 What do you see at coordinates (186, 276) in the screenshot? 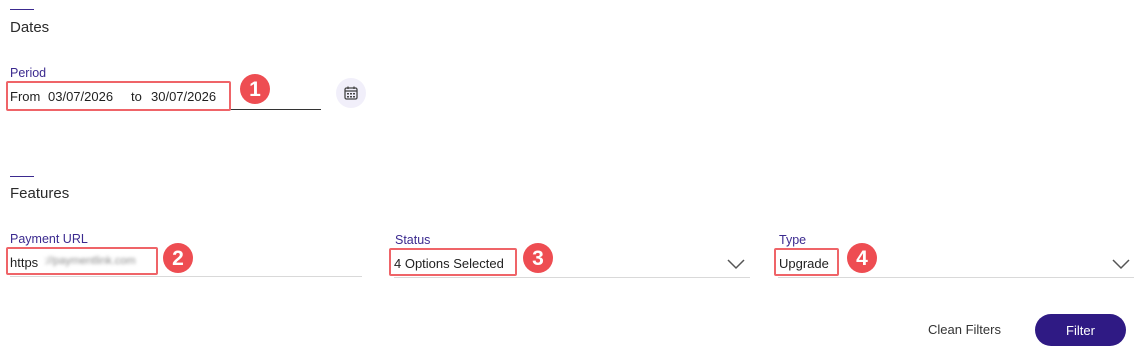
I see `payment-url-underline` at bounding box center [186, 276].